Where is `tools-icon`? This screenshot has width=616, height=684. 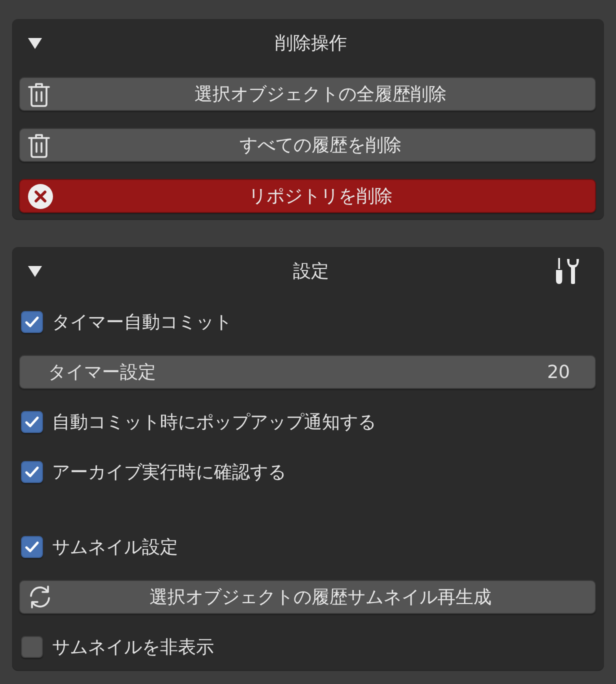
tools-icon is located at coordinates (567, 271).